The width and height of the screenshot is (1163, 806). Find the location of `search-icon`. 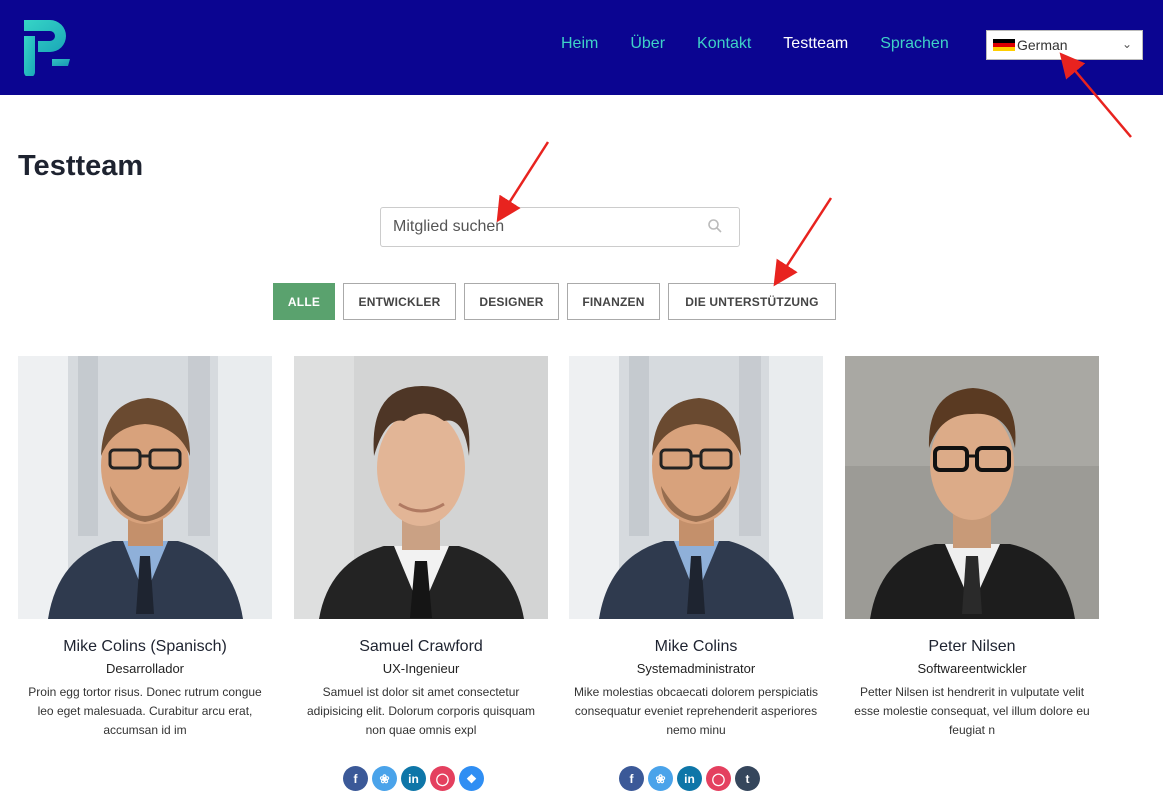

search-icon is located at coordinates (715, 226).